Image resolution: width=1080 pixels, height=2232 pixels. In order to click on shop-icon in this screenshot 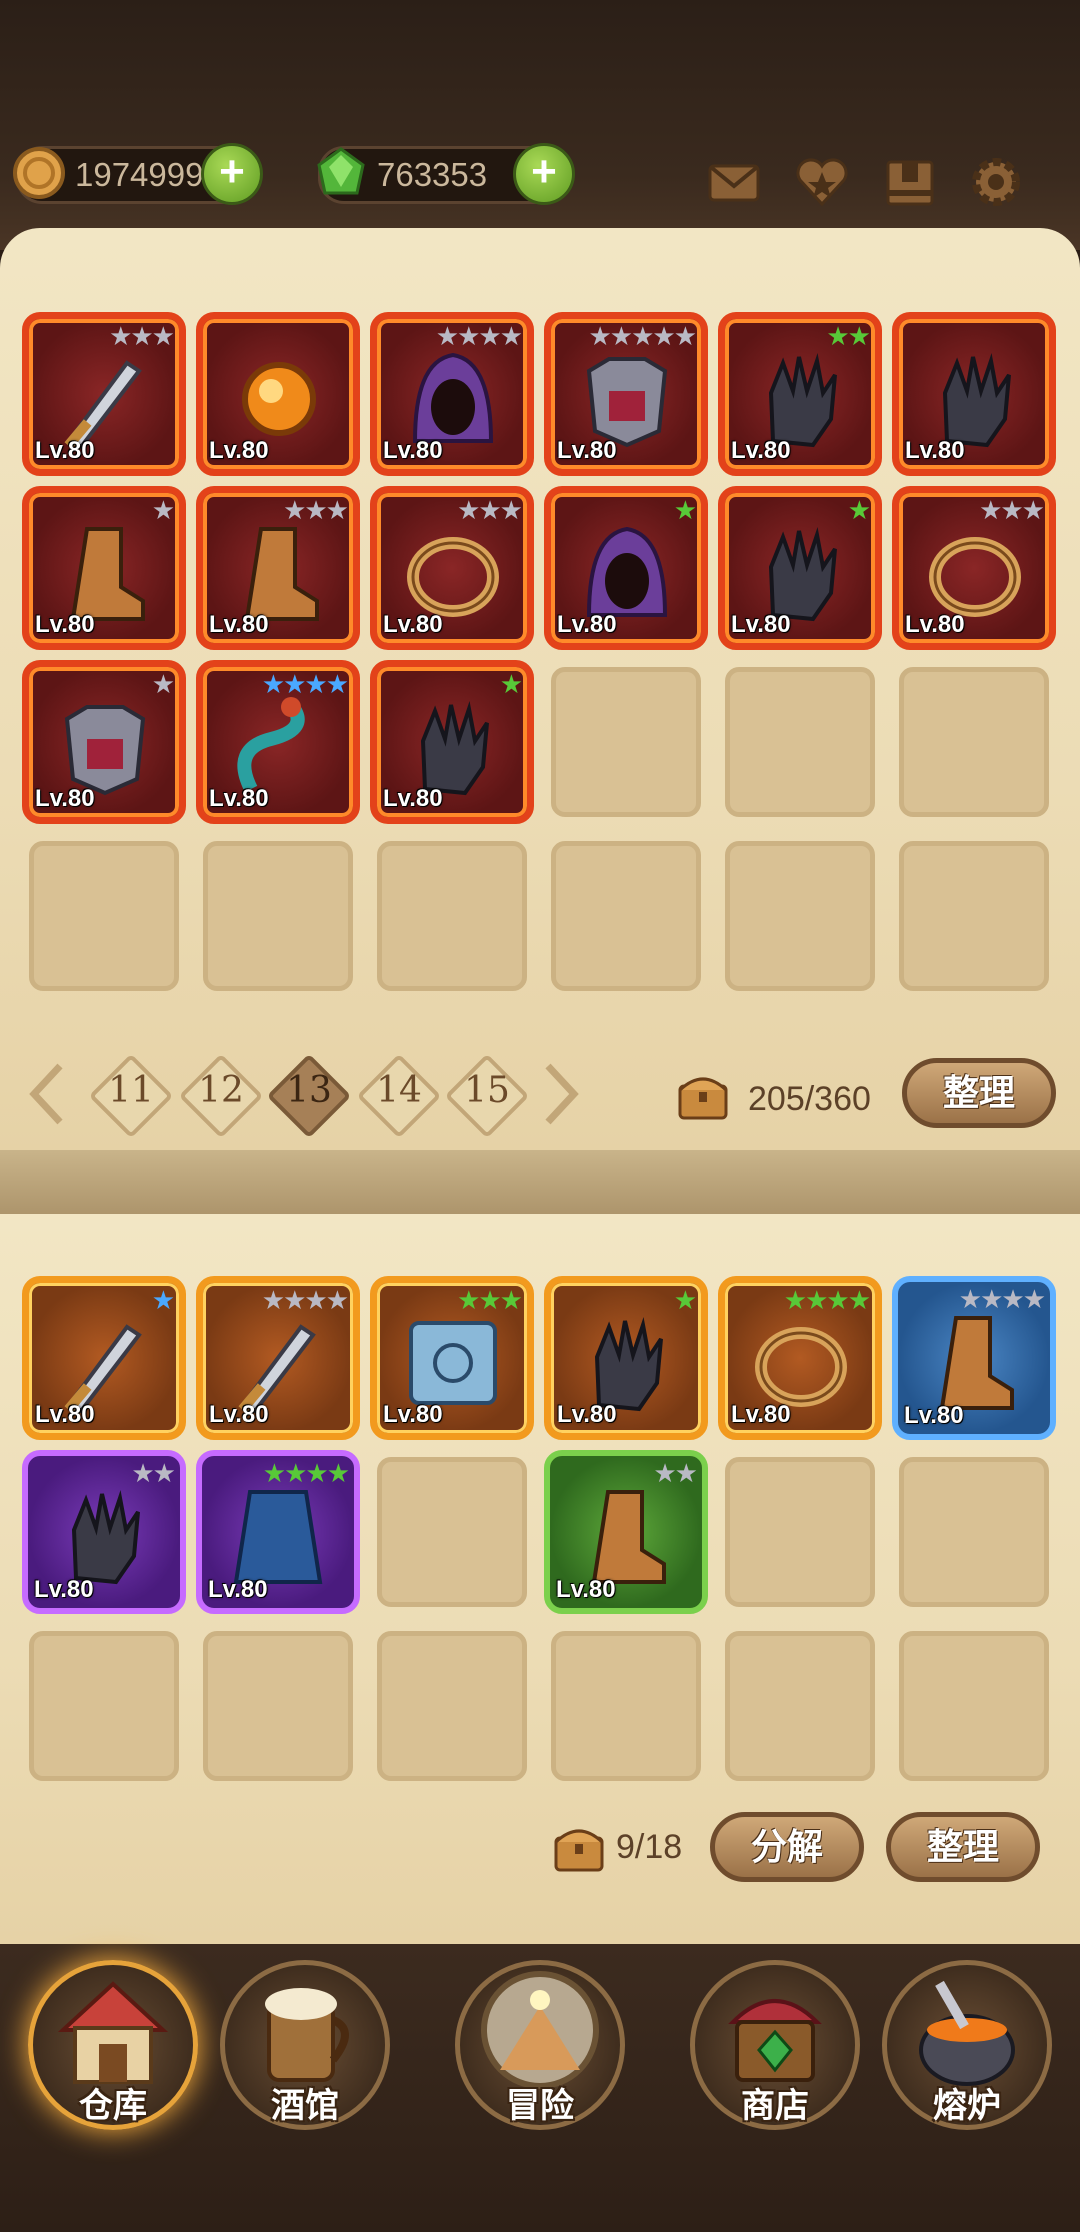, I will do `click(775, 2040)`.